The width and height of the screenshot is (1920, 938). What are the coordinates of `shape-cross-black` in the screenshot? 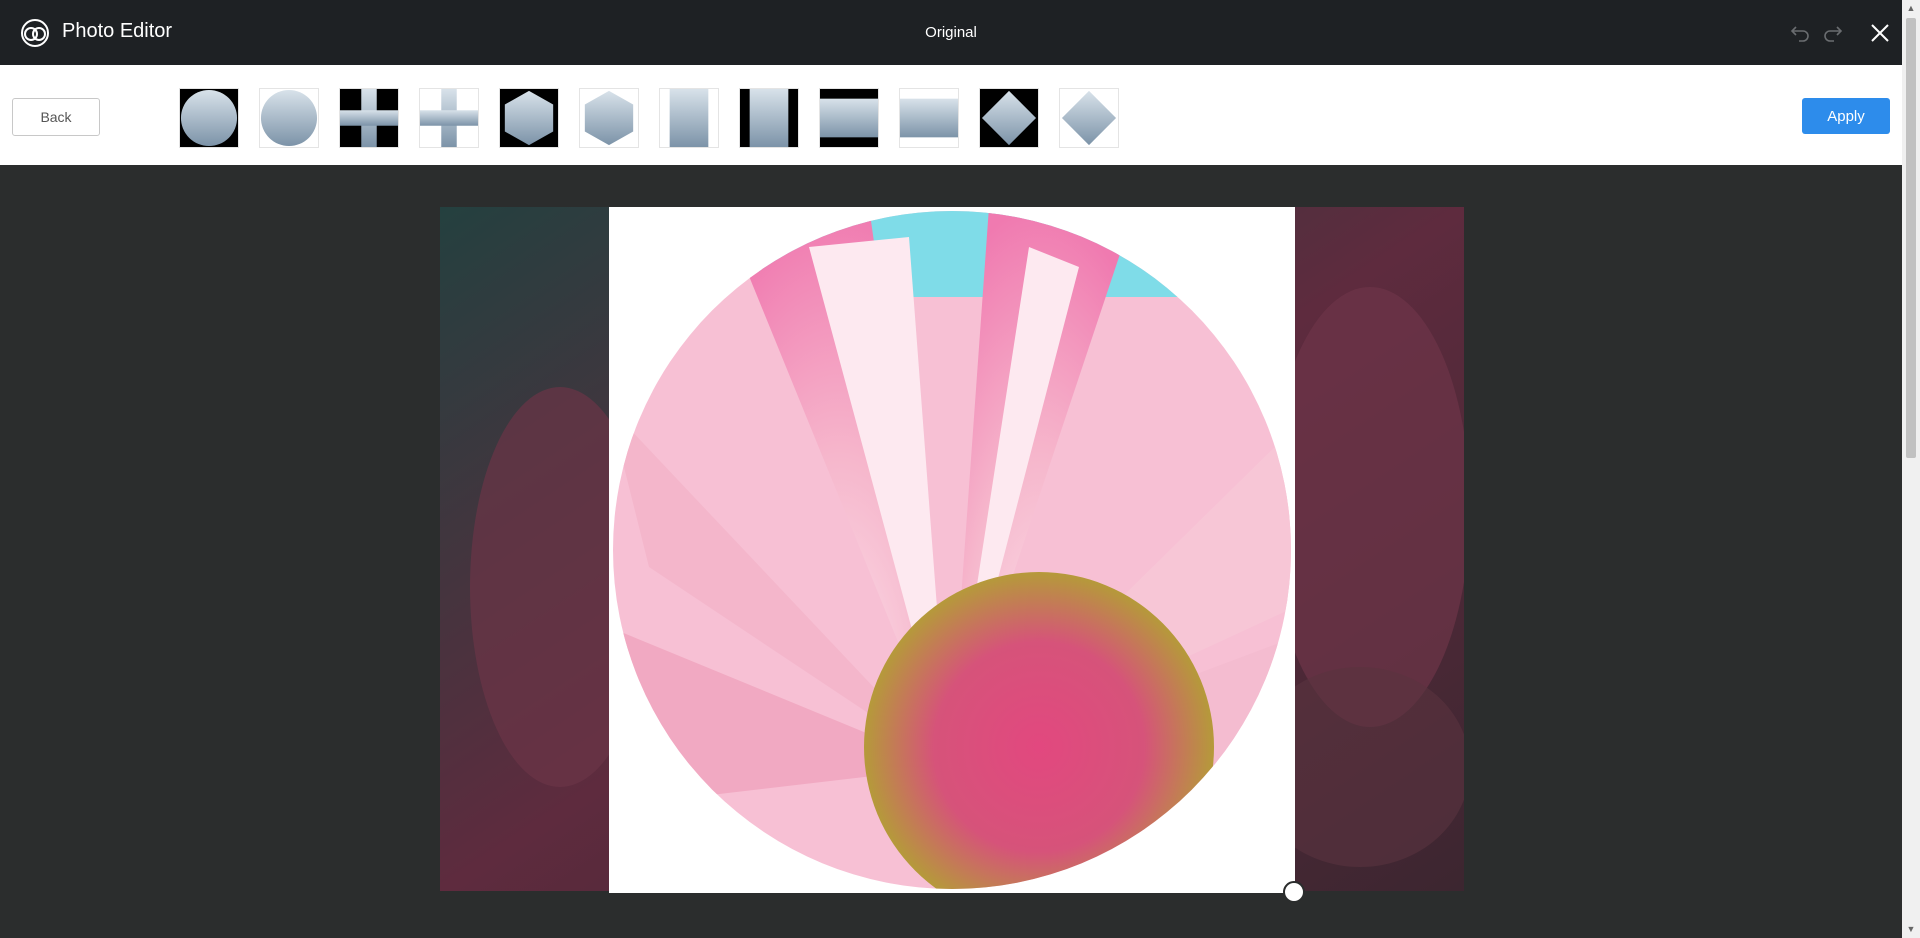 It's located at (369, 118).